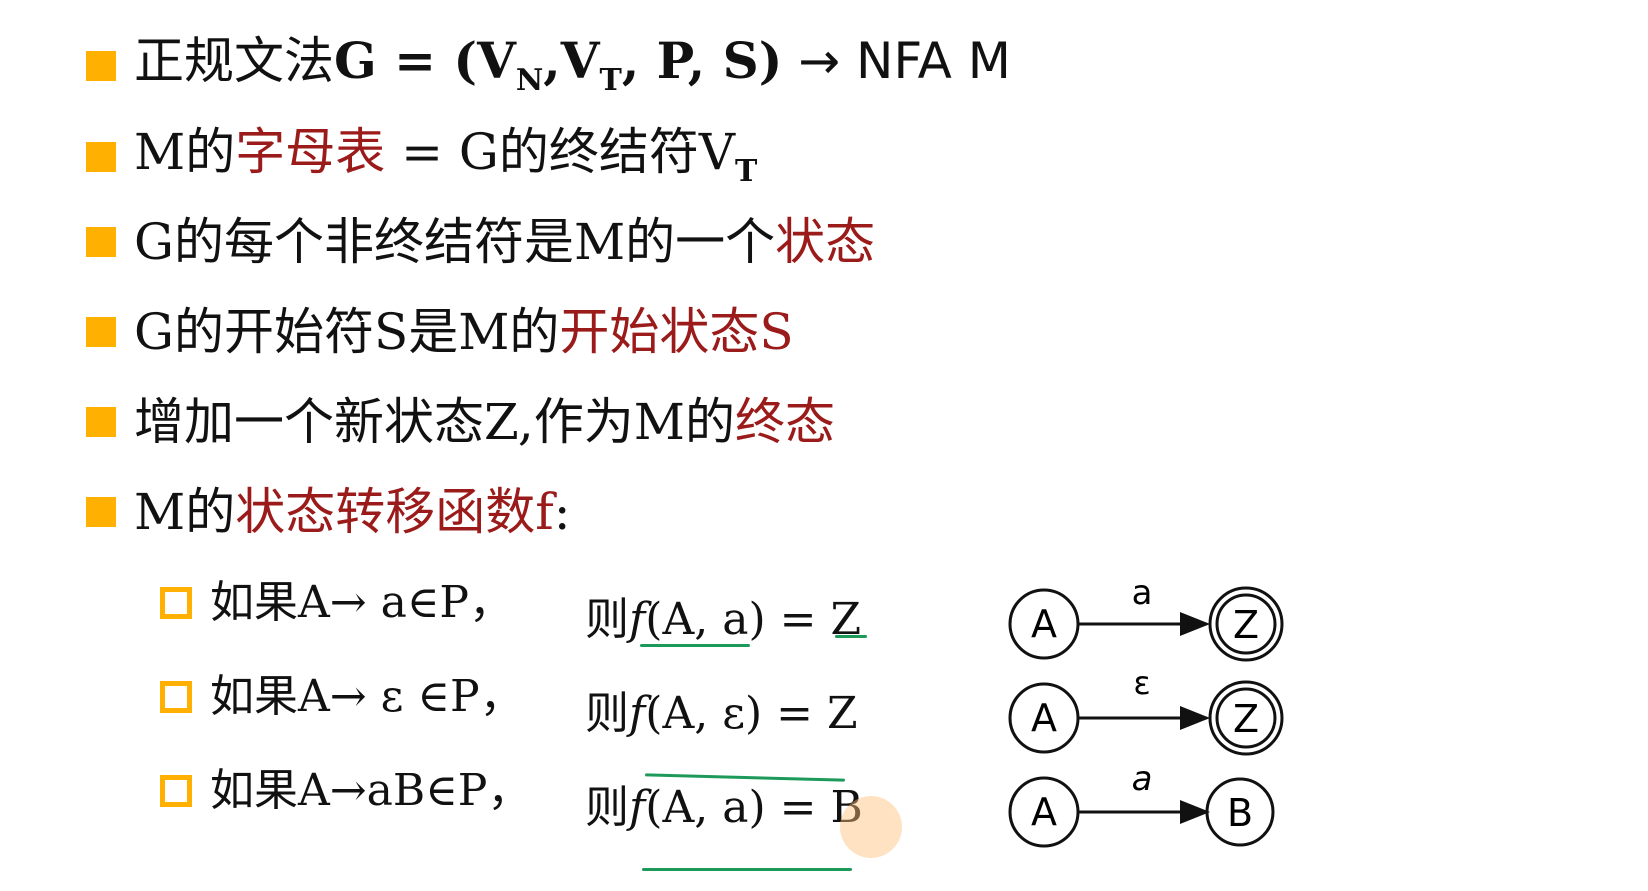 Image resolution: width=1648 pixels, height=891 pixels. I want to click on highlight-start-state: 开始状态S, so click(676, 332).